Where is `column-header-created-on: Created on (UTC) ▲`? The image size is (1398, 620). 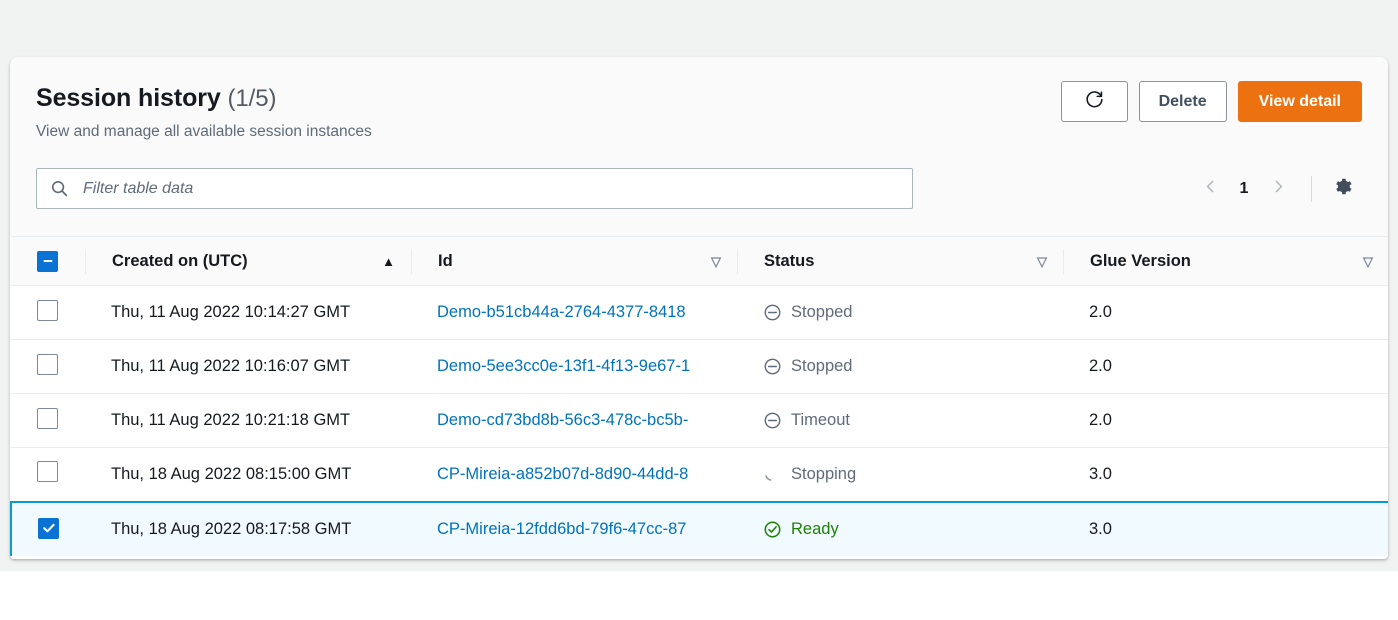
column-header-created-on: Created on (UTC) ▲ is located at coordinates (248, 261).